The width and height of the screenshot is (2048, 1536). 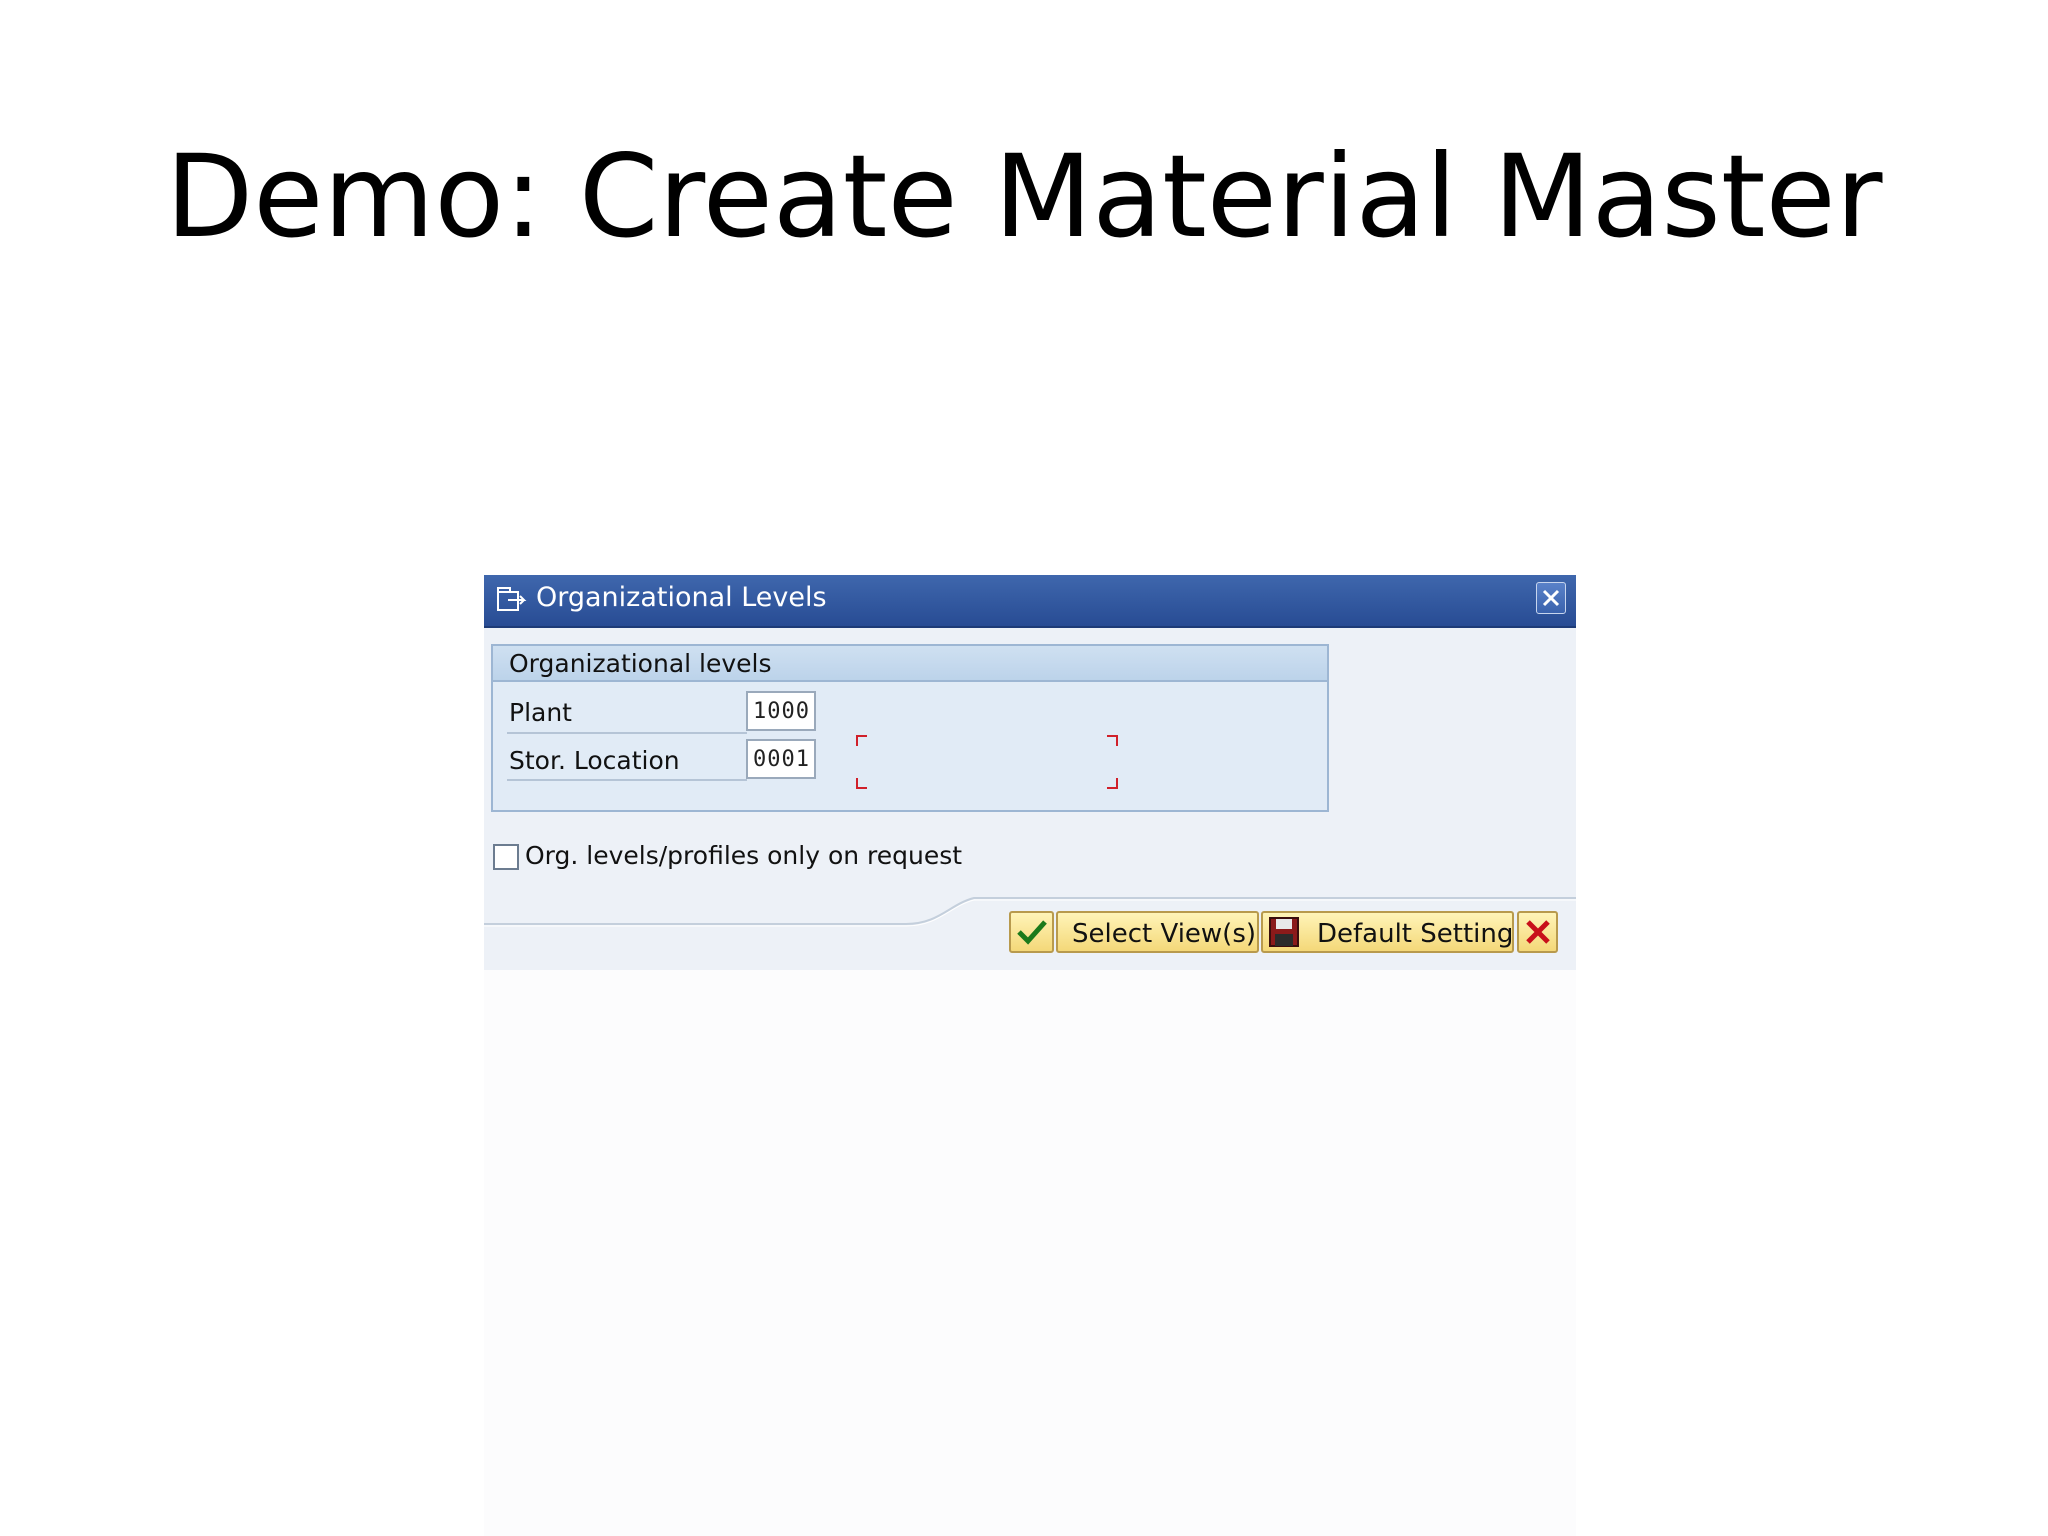 I want to click on close-icon, so click(x=1551, y=598).